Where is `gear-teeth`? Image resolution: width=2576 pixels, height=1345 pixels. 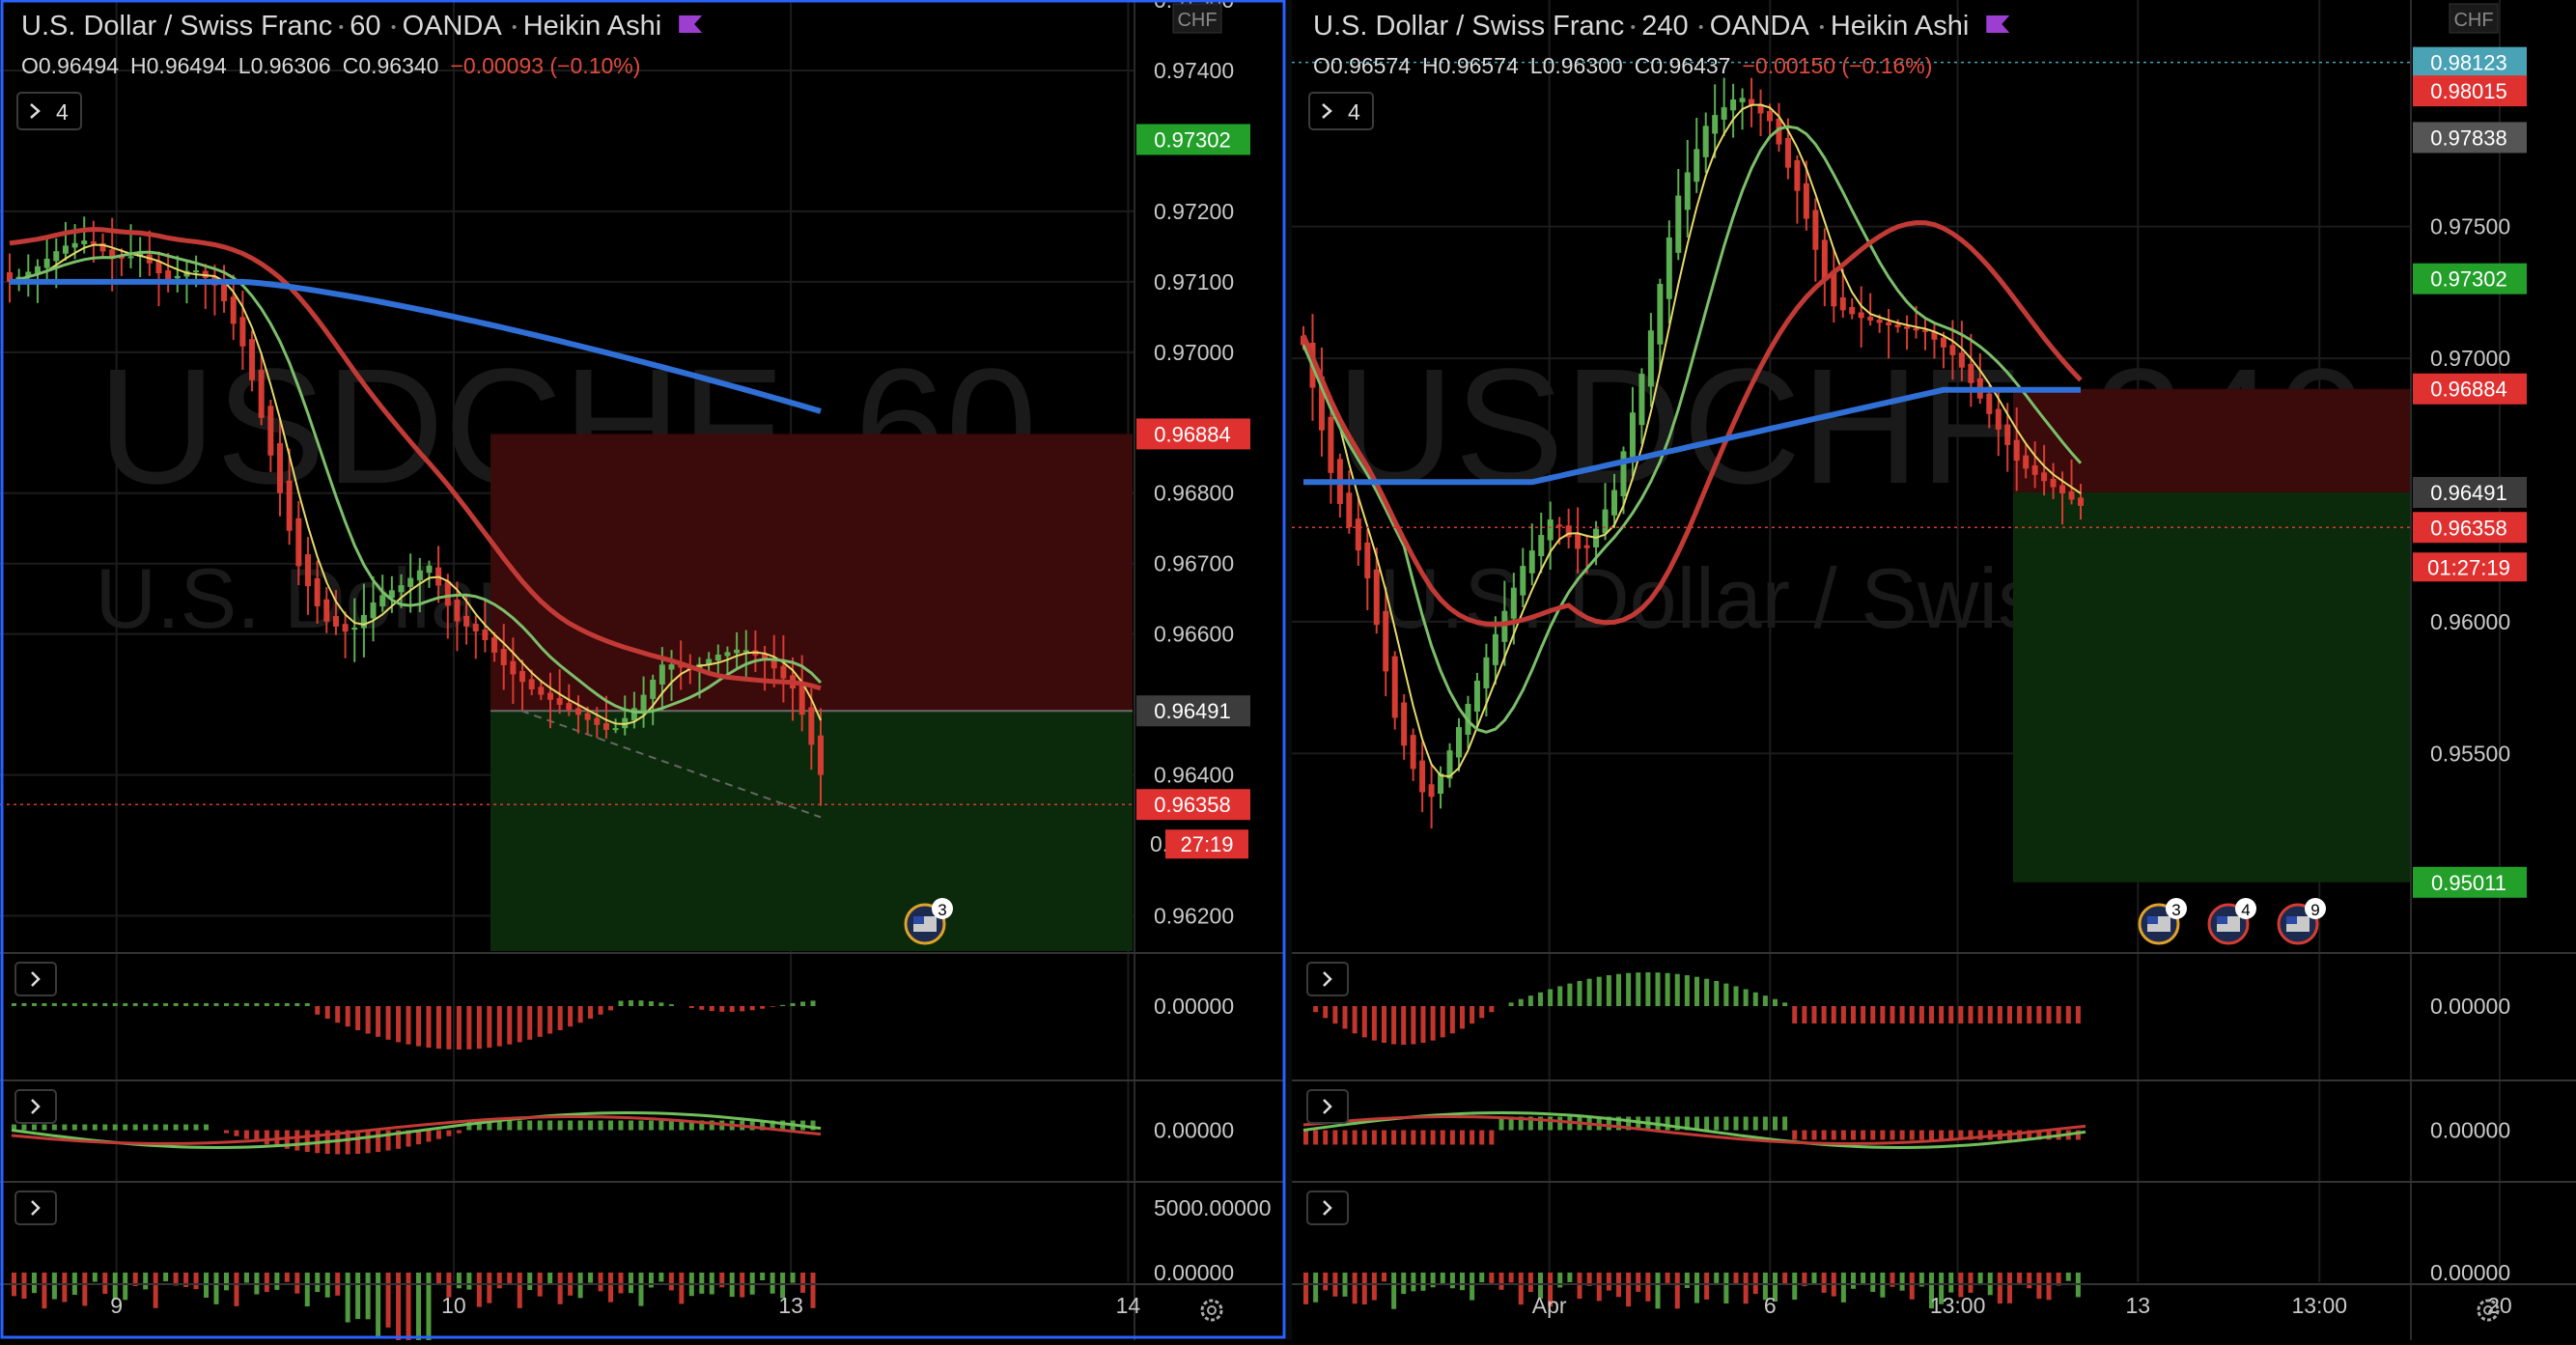
gear-teeth is located at coordinates (1212, 1310).